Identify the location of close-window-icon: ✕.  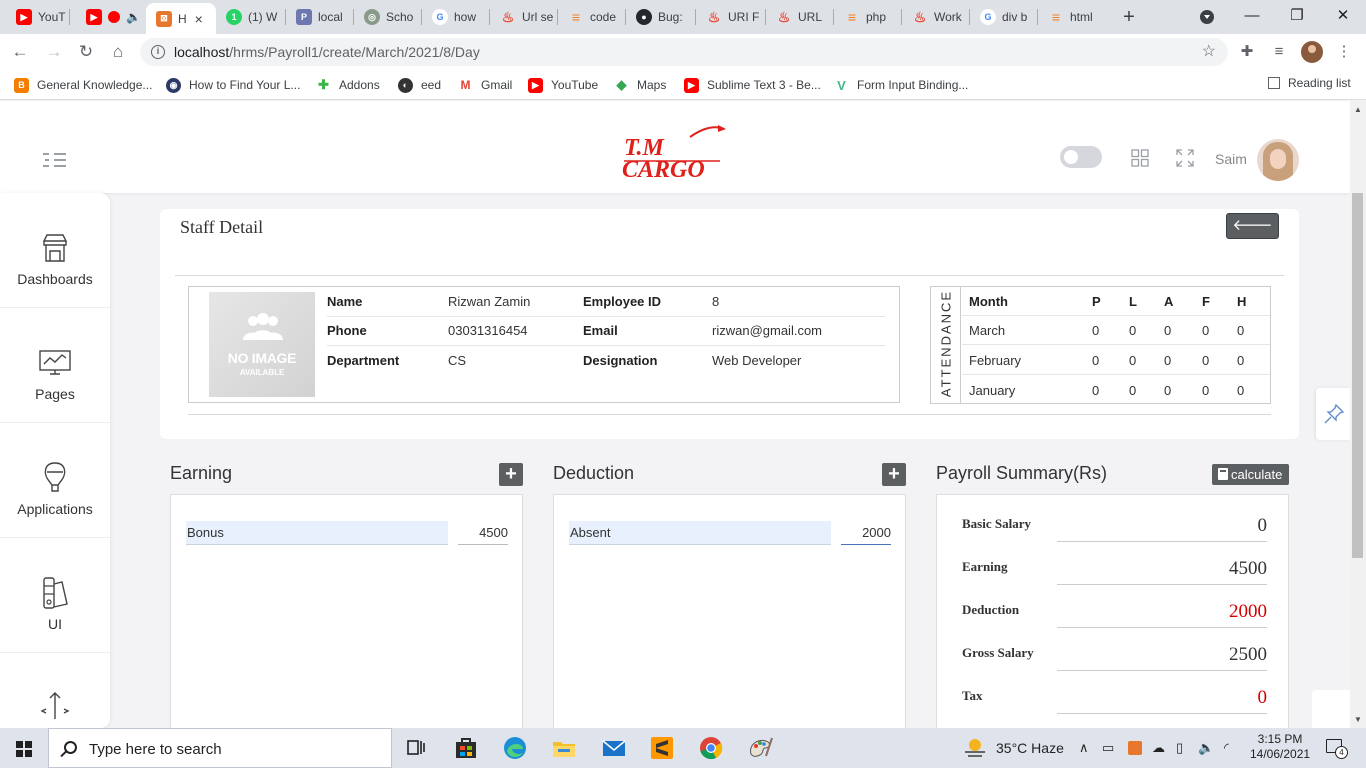
(1343, 16).